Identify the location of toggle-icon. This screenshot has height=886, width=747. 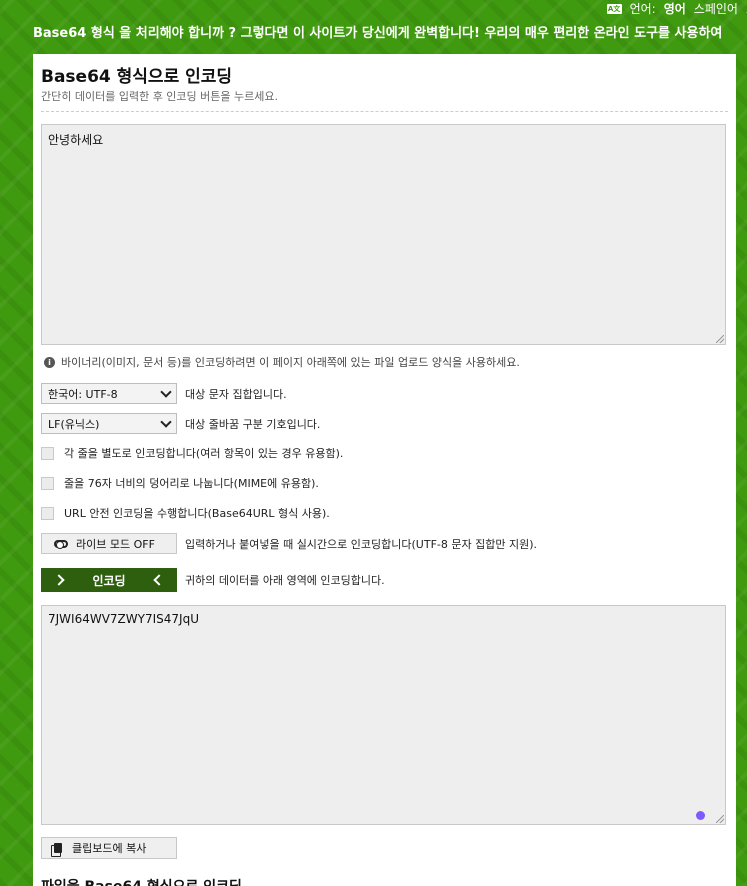
(61, 544).